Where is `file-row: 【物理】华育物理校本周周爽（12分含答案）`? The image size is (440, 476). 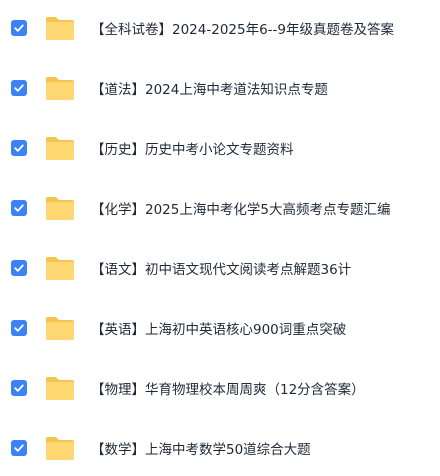 file-row: 【物理】华育物理校本周周爽（12分含答案） is located at coordinates (220, 388).